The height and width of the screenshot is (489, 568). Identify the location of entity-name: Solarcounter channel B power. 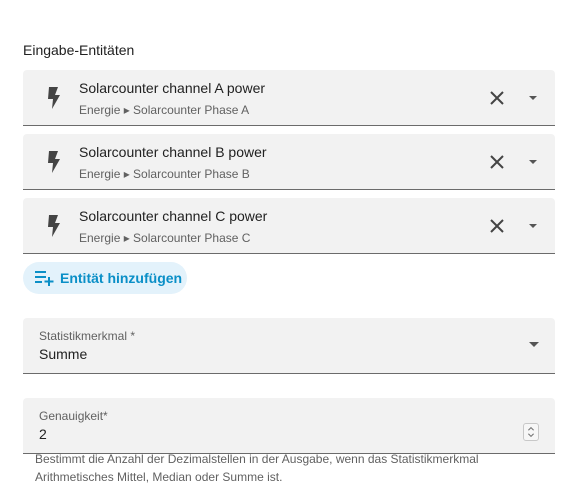
(173, 152).